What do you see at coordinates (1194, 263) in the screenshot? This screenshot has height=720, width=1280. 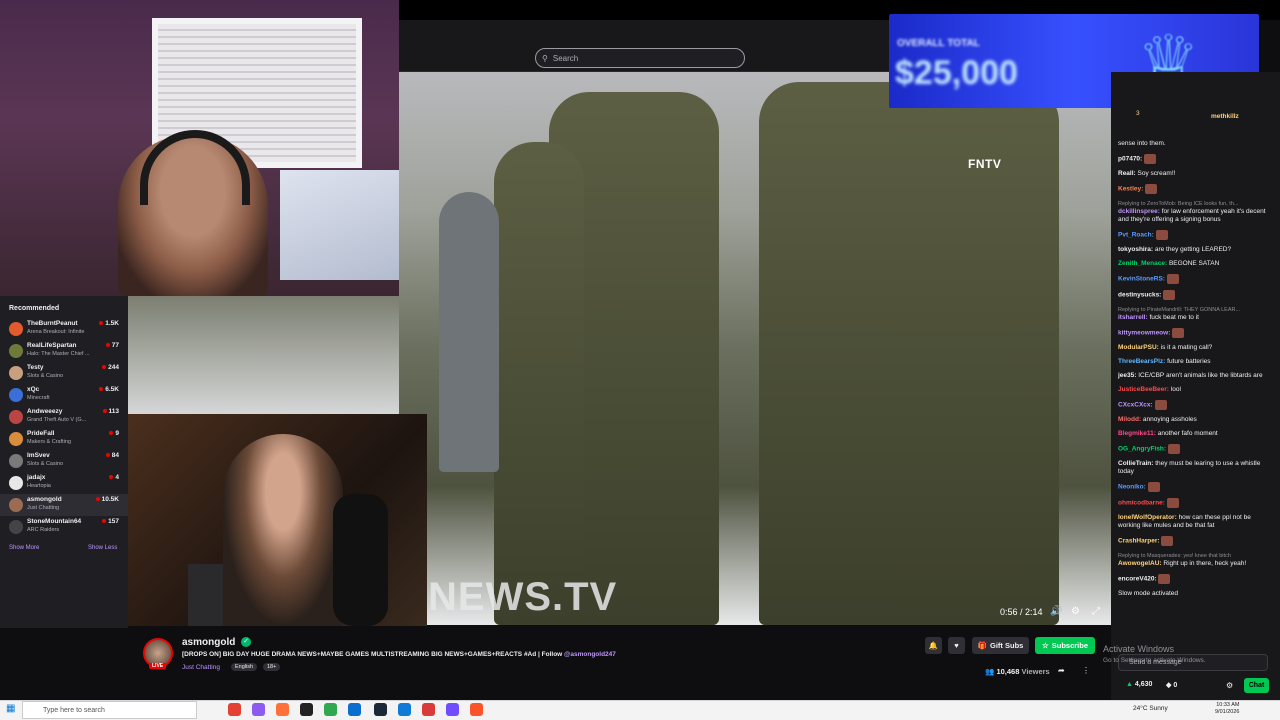 I see `chat-text: BEGONE SATAN` at bounding box center [1194, 263].